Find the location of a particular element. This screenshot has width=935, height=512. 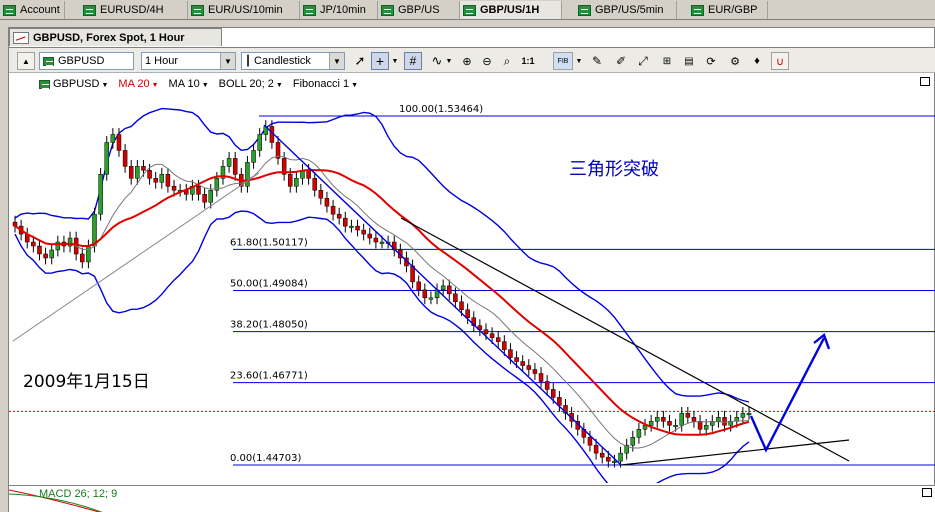

tab-label: EURUSD/4H is located at coordinates (132, 10).